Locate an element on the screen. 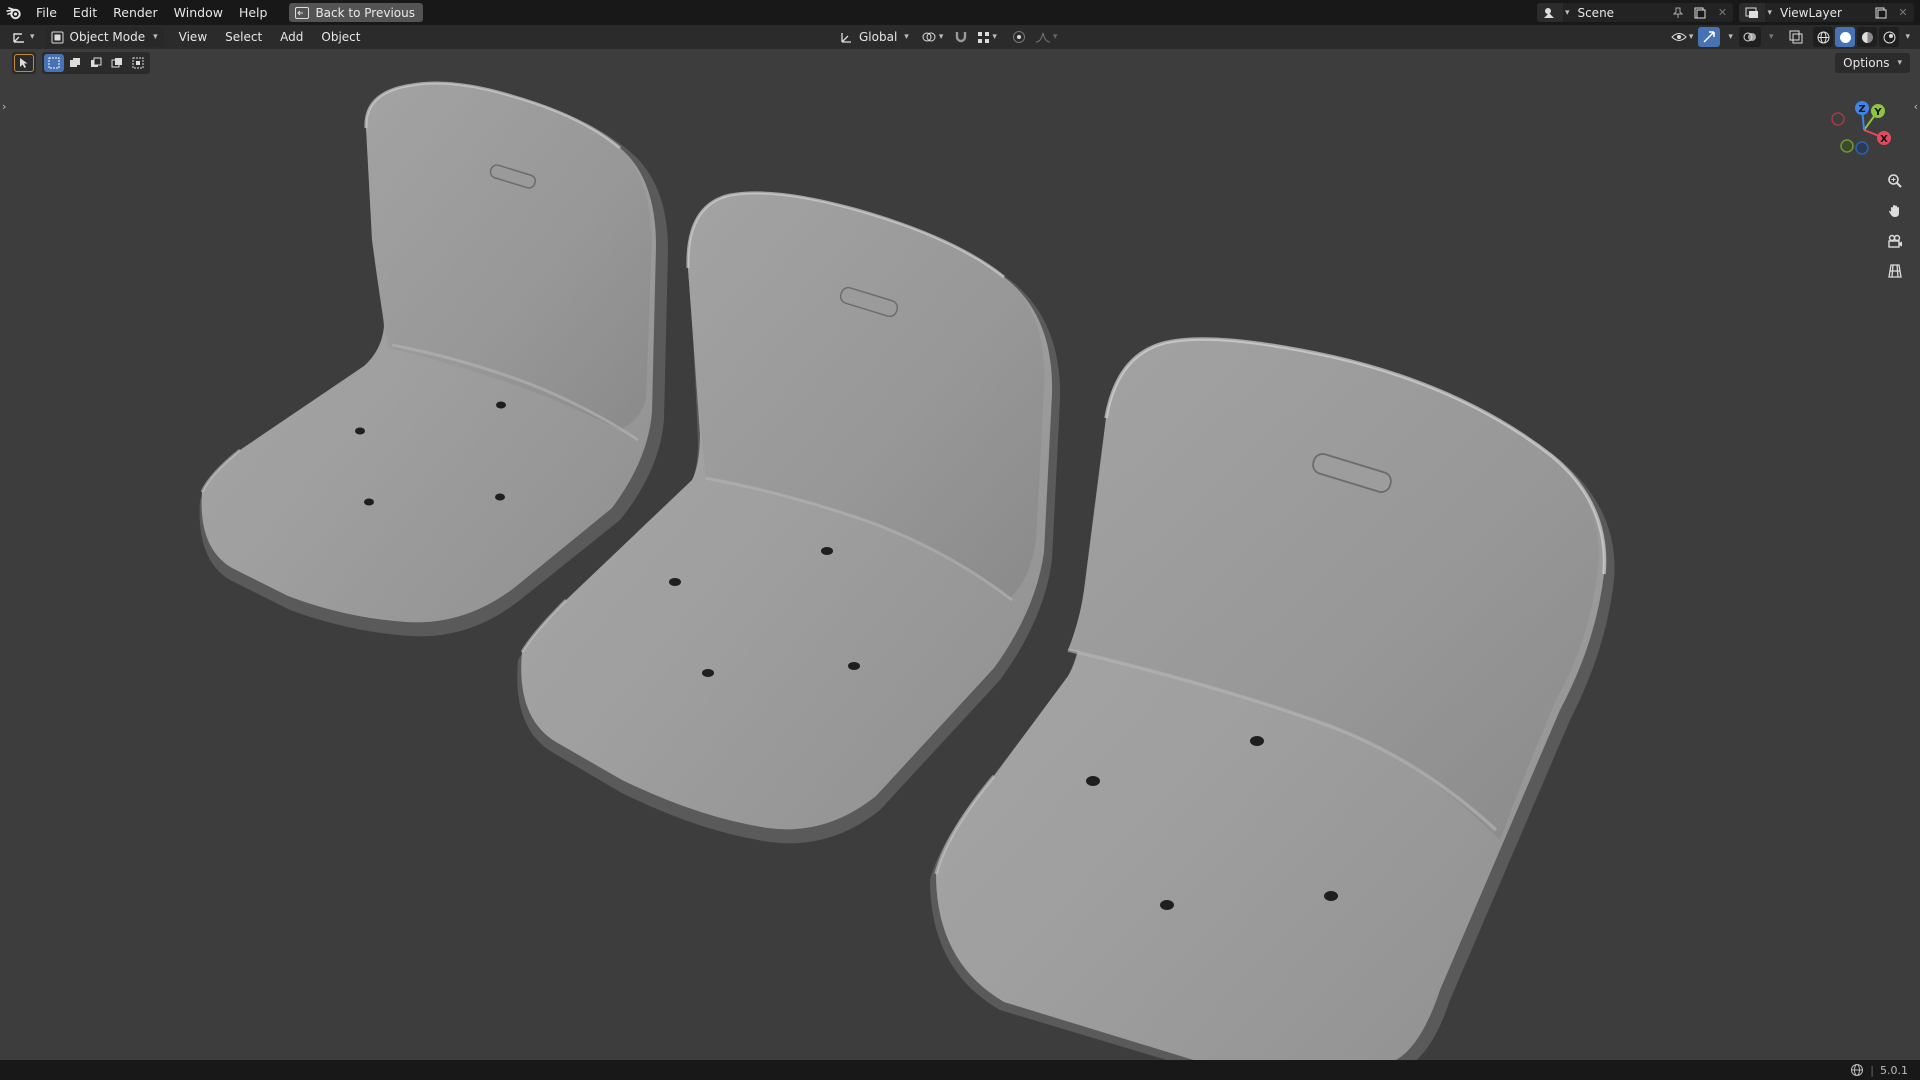  overlays-toggle is located at coordinates (1749, 37).